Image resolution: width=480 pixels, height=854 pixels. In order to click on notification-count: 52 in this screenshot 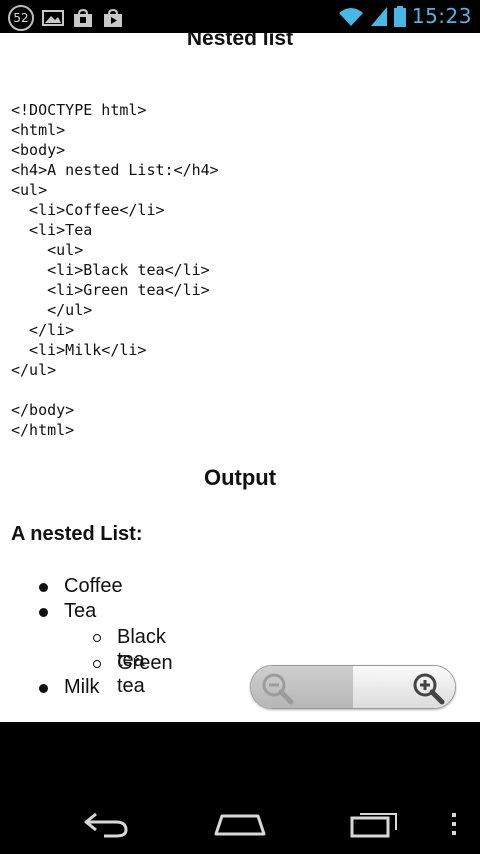, I will do `click(21, 18)`.